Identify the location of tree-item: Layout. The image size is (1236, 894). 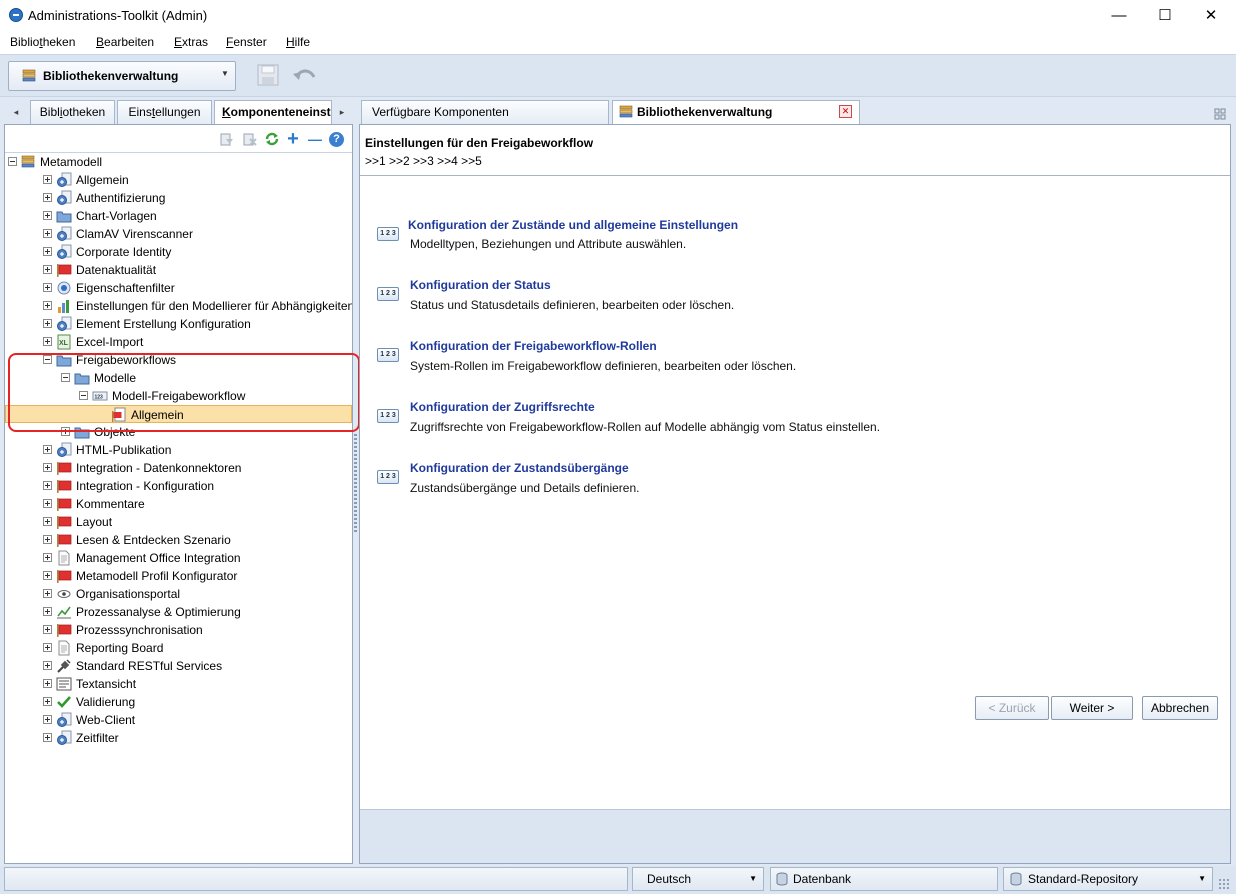
(178, 522).